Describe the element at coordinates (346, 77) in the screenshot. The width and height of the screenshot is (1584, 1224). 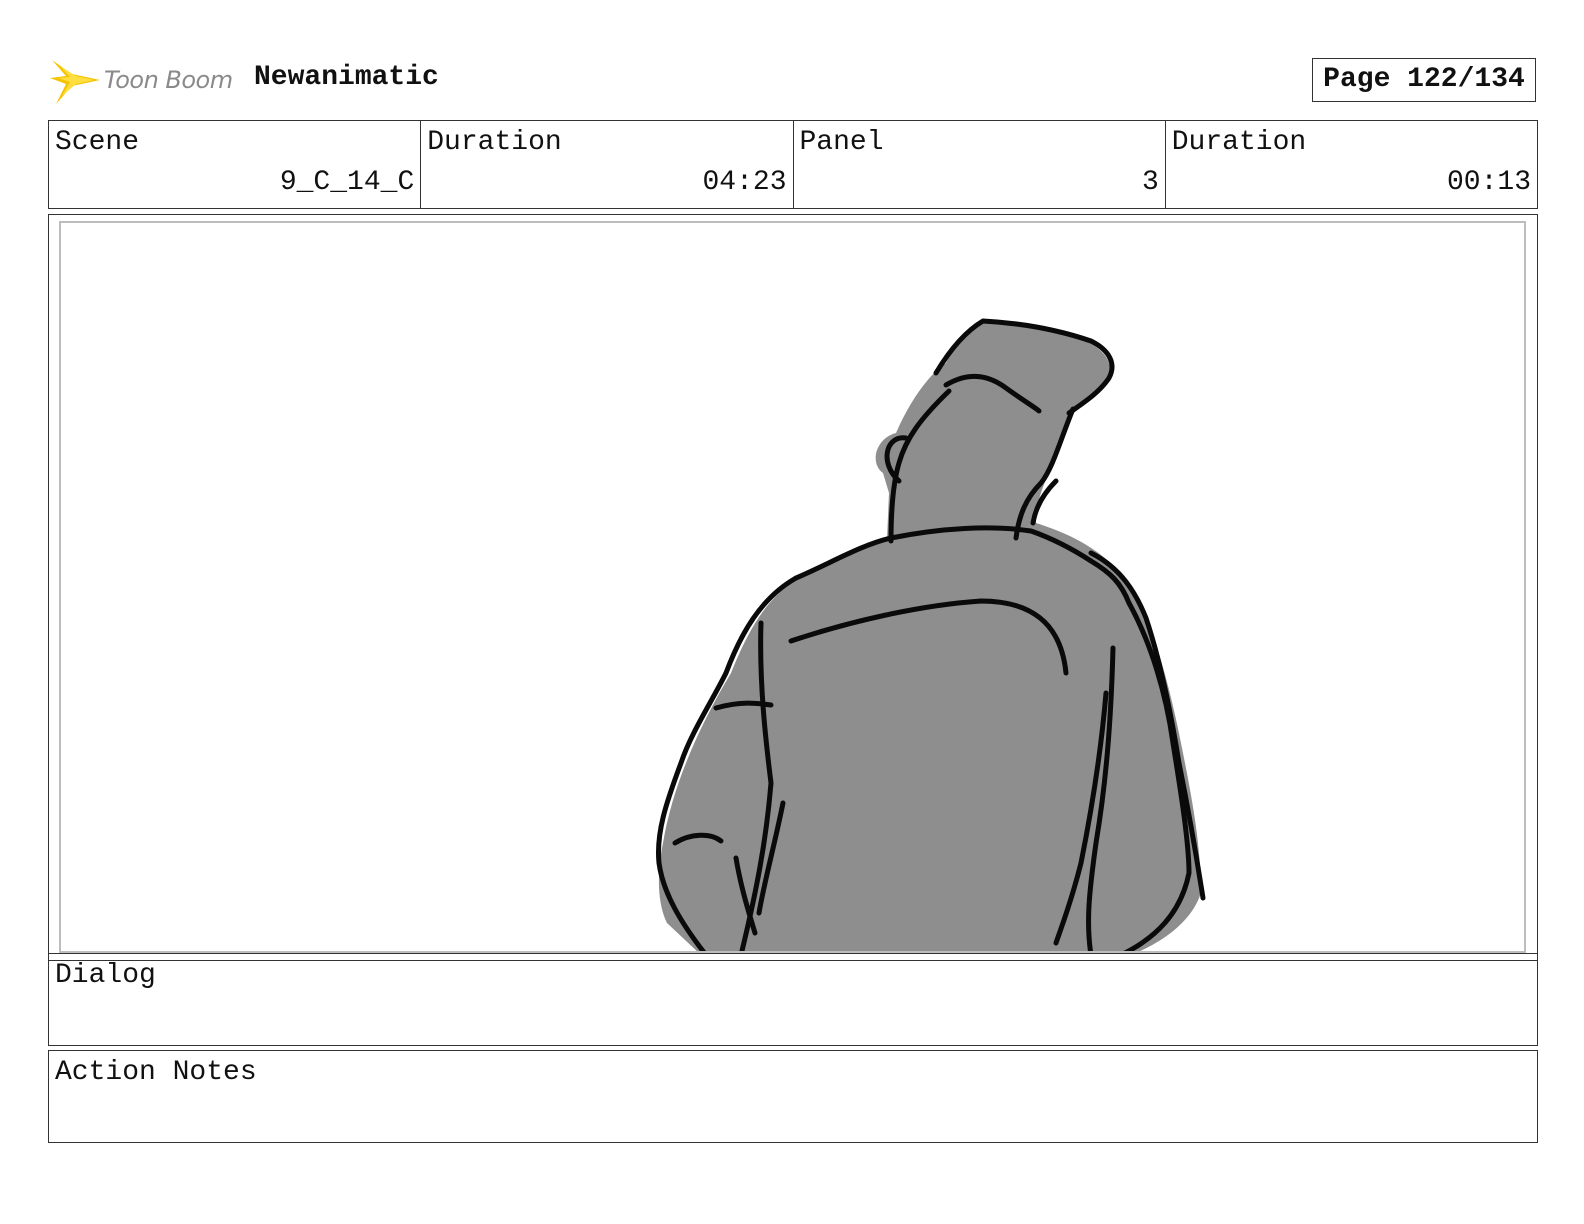
I see `project-title: Newanimatic` at that location.